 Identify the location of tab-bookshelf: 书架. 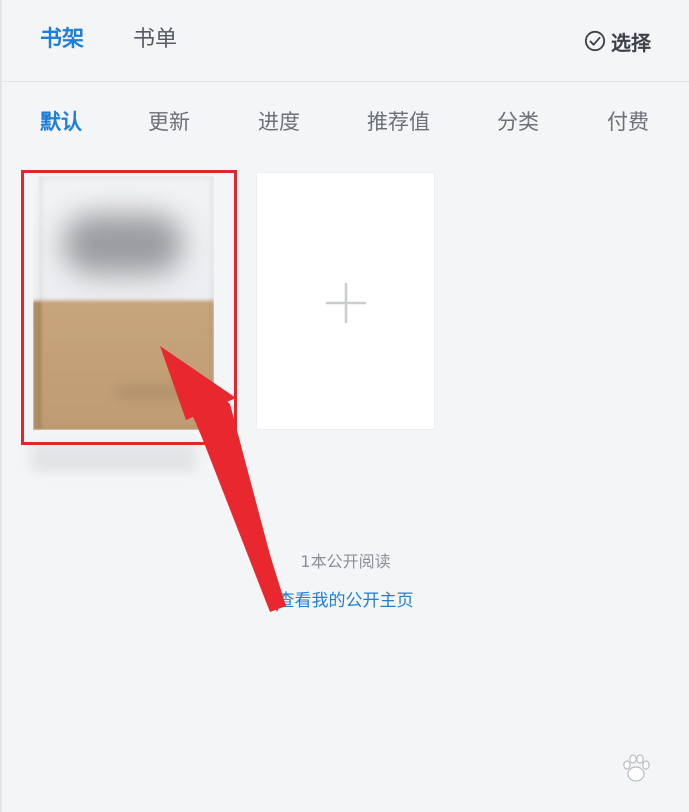
(62, 40).